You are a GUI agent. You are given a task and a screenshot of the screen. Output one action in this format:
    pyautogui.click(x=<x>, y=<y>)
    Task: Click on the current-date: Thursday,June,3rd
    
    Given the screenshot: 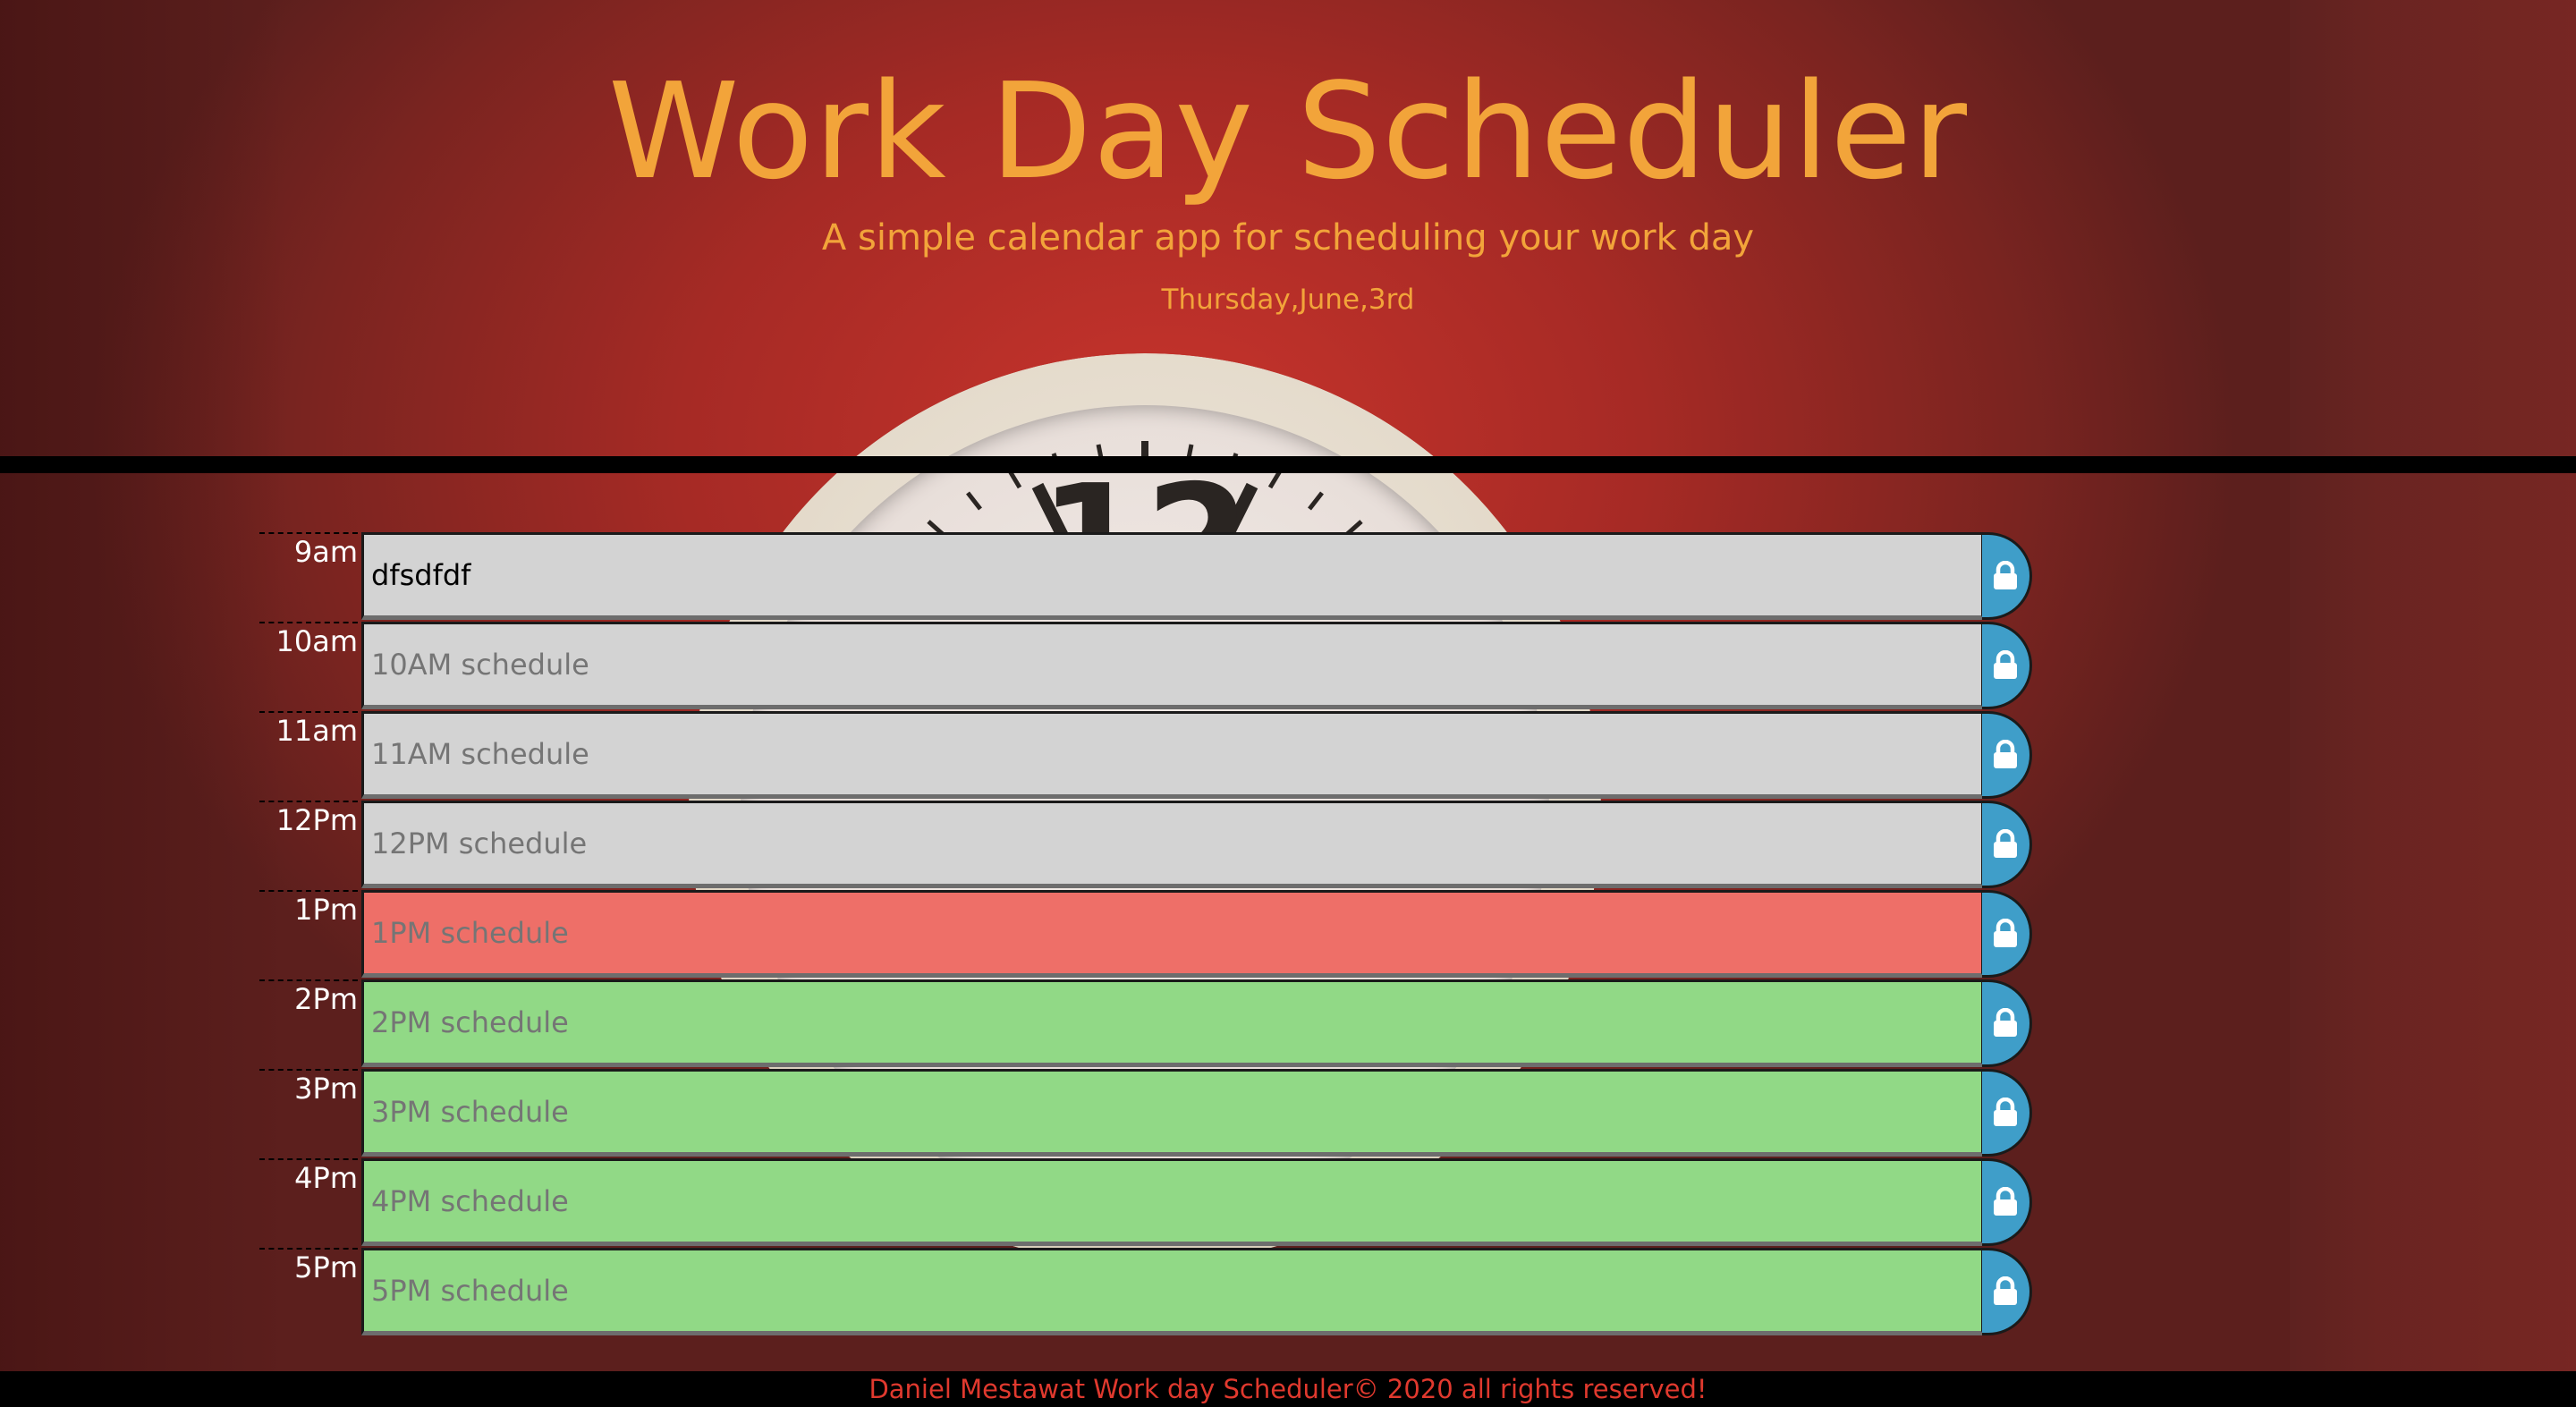 What is the action you would take?
    pyautogui.click(x=1288, y=300)
    